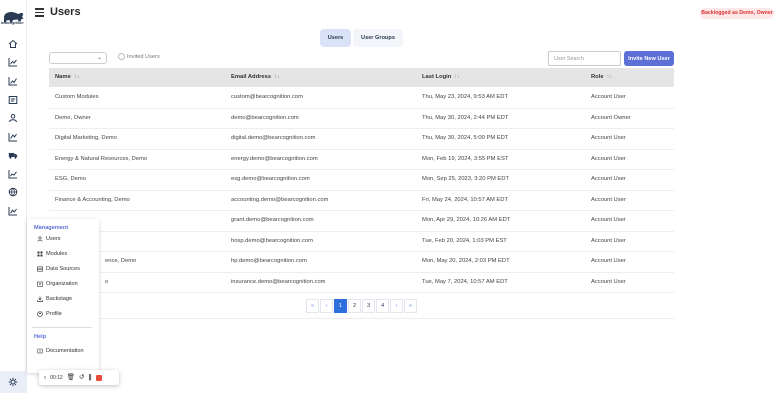 The width and height of the screenshot is (780, 393). What do you see at coordinates (13, 155) in the screenshot?
I see `truck-icon` at bounding box center [13, 155].